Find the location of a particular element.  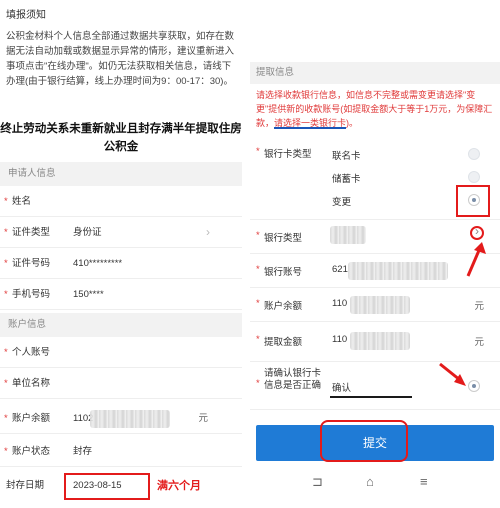

radio-savings-card is located at coordinates (474, 177).